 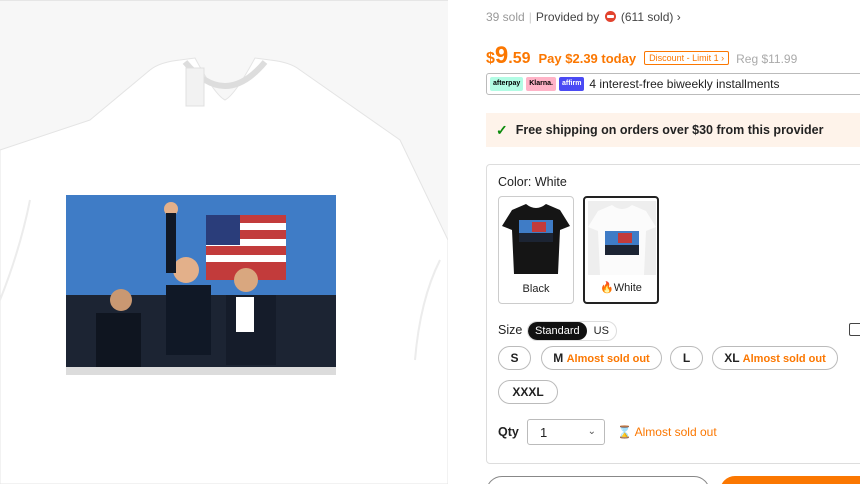 I want to click on color-label: Color: White, so click(x=532, y=182).